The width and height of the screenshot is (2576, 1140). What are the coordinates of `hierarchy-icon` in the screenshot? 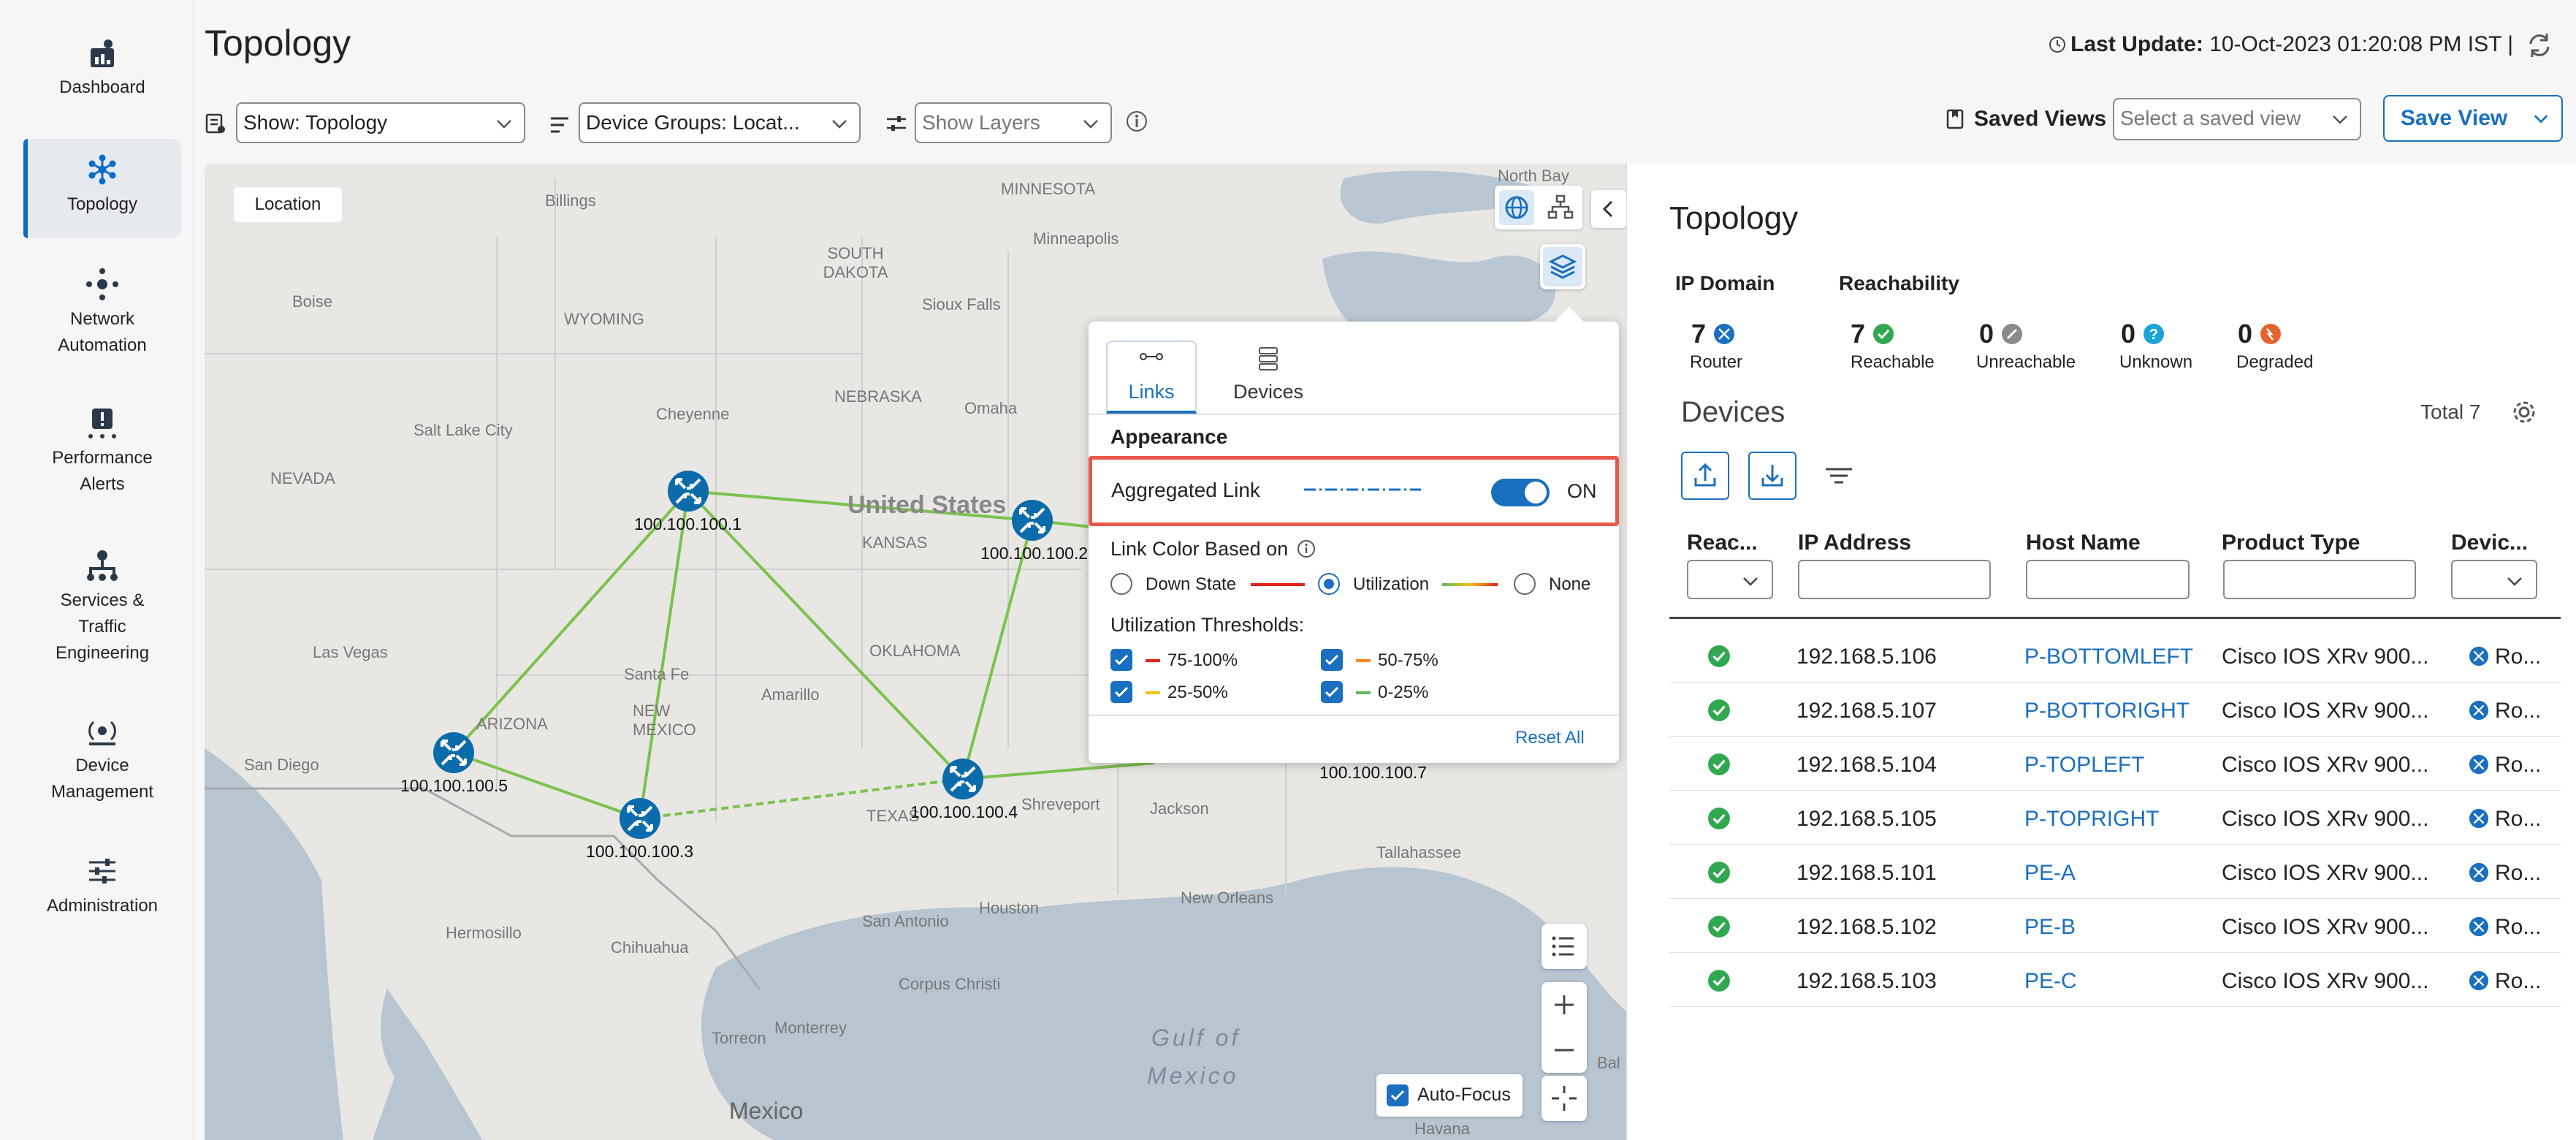 It's located at (1560, 207).